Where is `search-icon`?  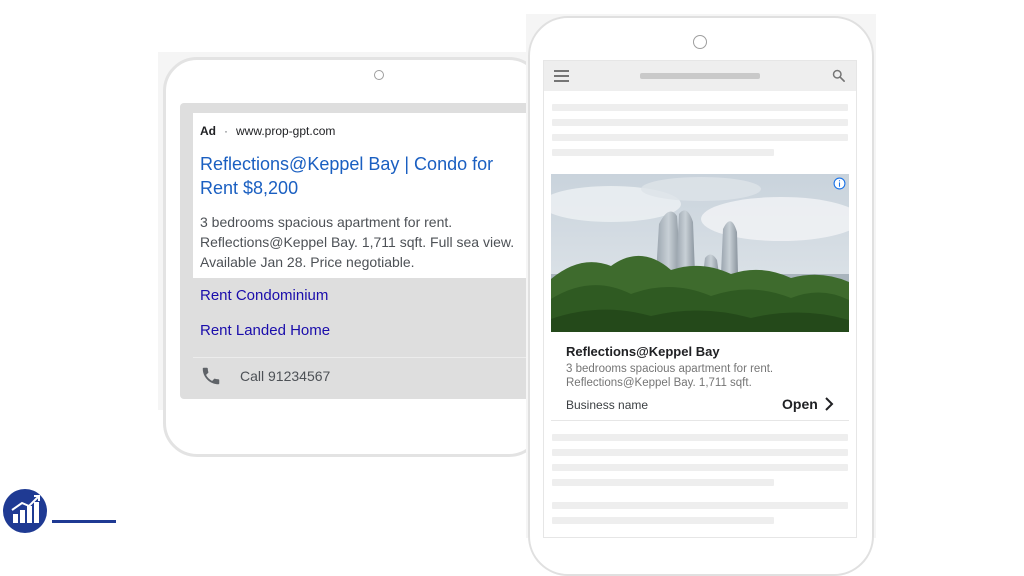
search-icon is located at coordinates (838, 75).